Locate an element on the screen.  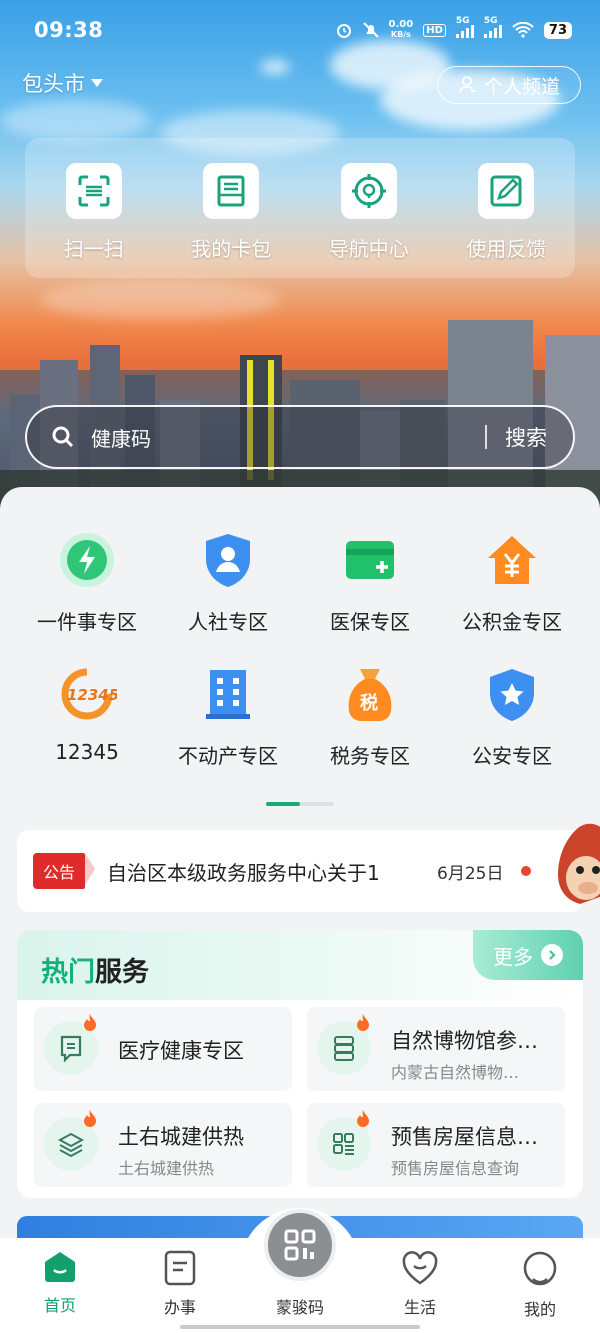
wallet-icon is located at coordinates (231, 191).